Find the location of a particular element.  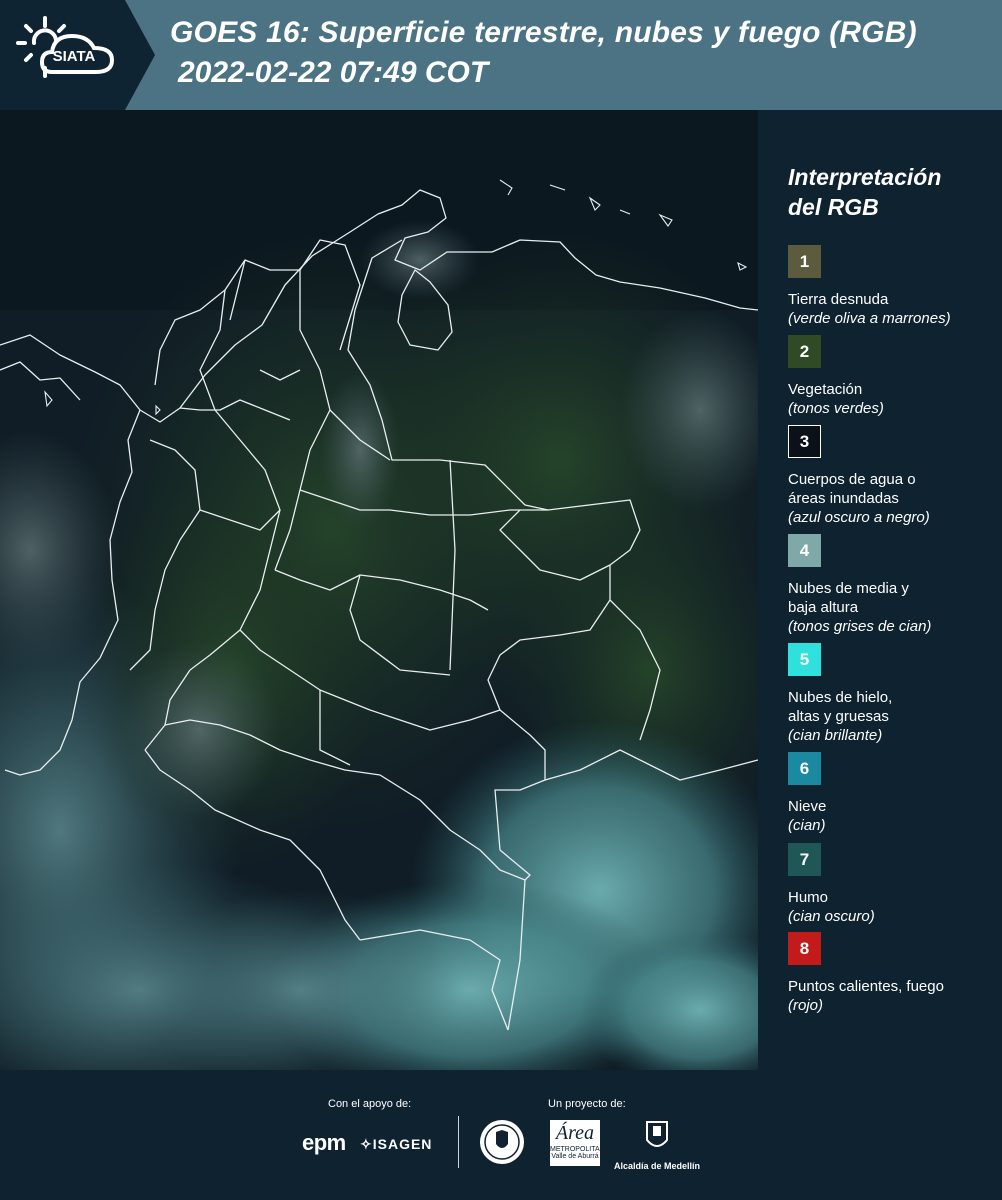

siata-logo-icon: SIATA is located at coordinates (65, 47).